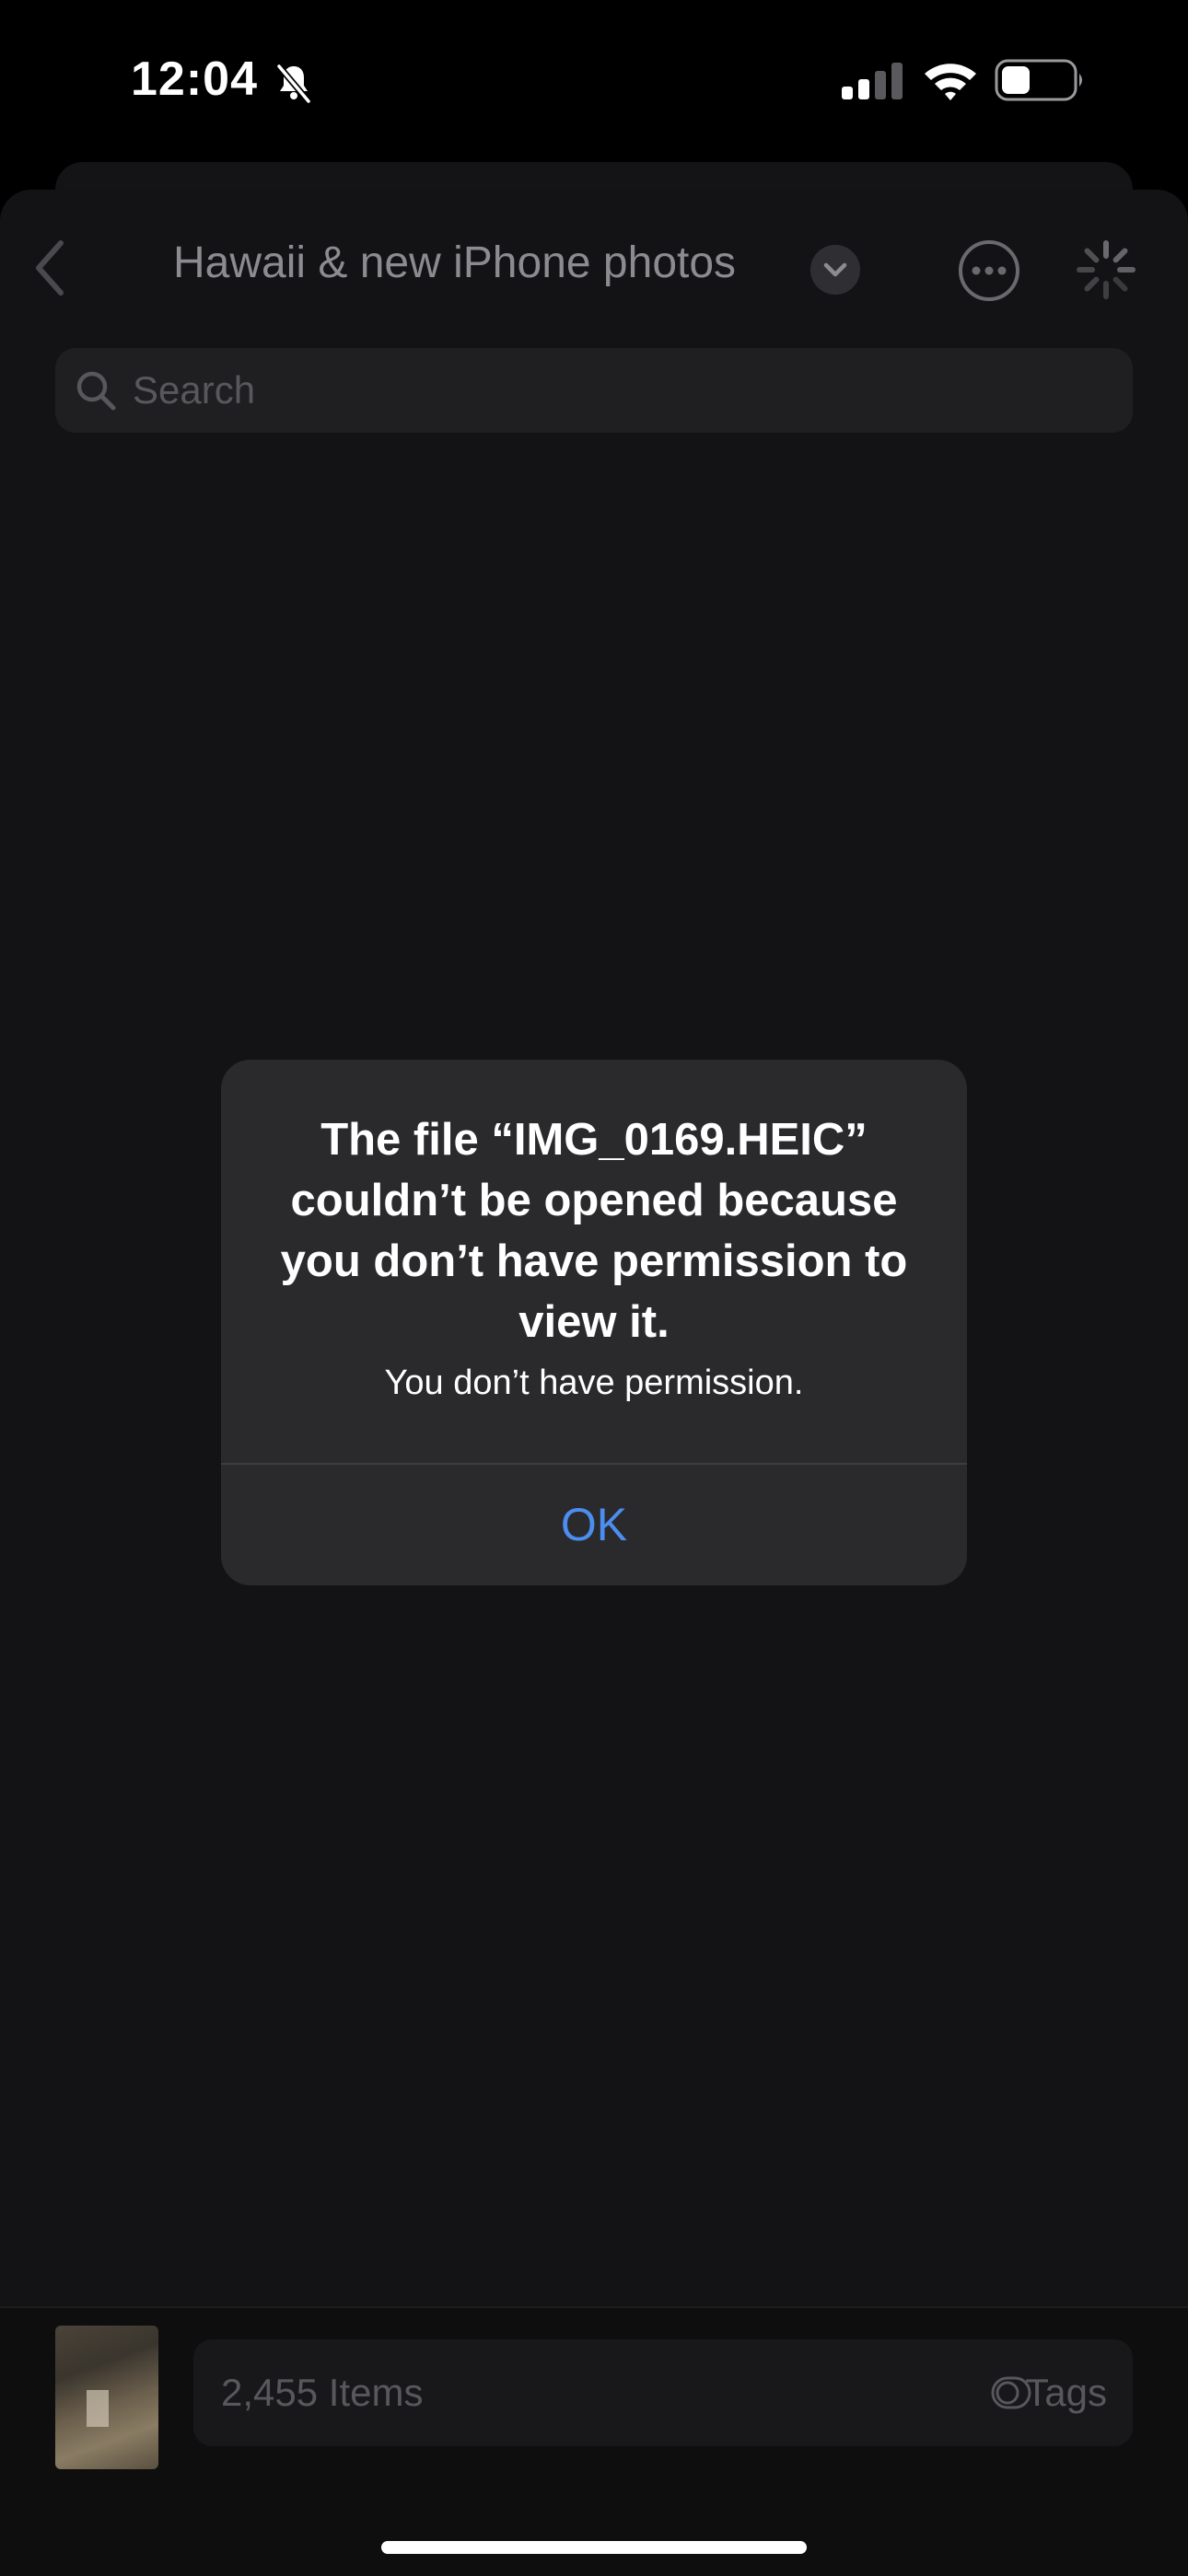  What do you see at coordinates (663, 2392) in the screenshot?
I see `items-filter-bar: 2,455 Items Tags` at bounding box center [663, 2392].